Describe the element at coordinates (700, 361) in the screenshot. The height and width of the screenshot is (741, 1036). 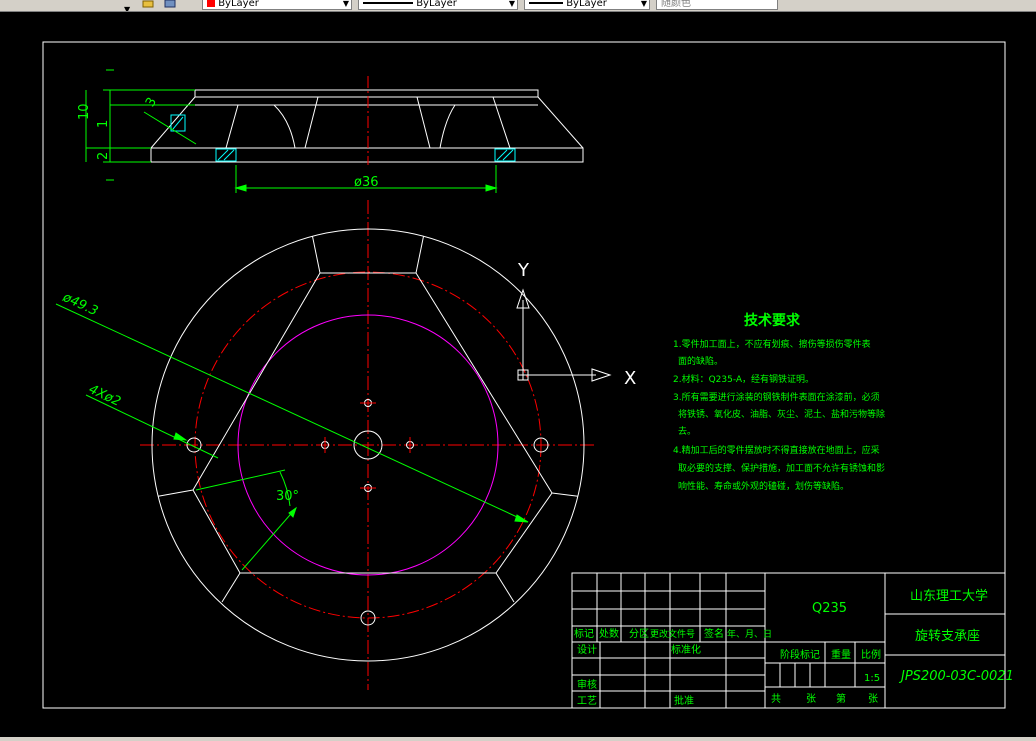
I see `tech-req-line-2: 面的缺陷。` at that location.